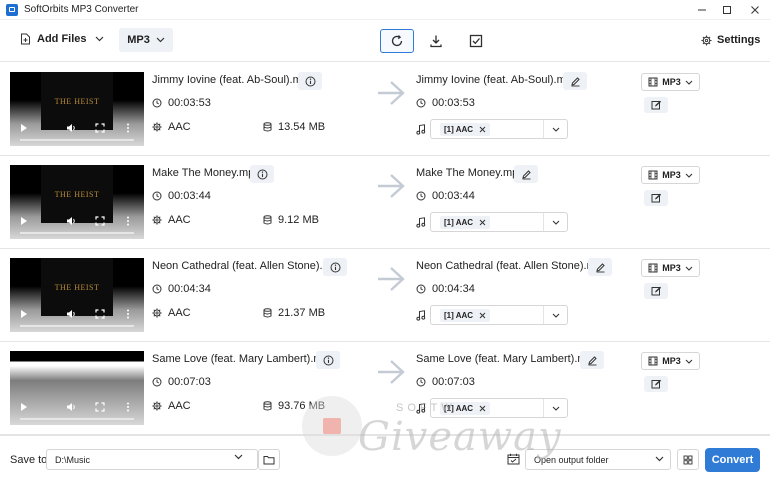 The width and height of the screenshot is (770, 482). What do you see at coordinates (385, 10) in the screenshot?
I see `title-bar: SoftOrbits MP3 Converter` at bounding box center [385, 10].